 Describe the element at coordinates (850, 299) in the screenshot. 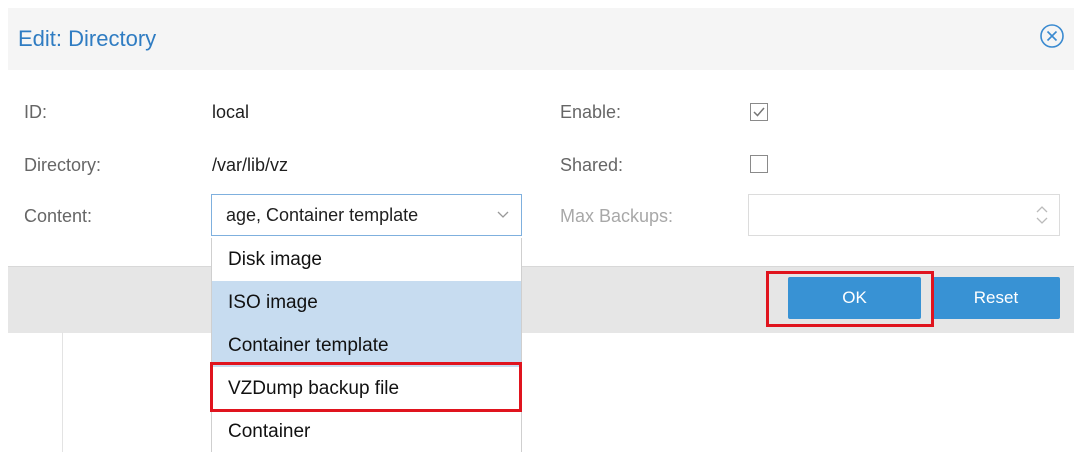

I see `ok-button-highlight` at that location.